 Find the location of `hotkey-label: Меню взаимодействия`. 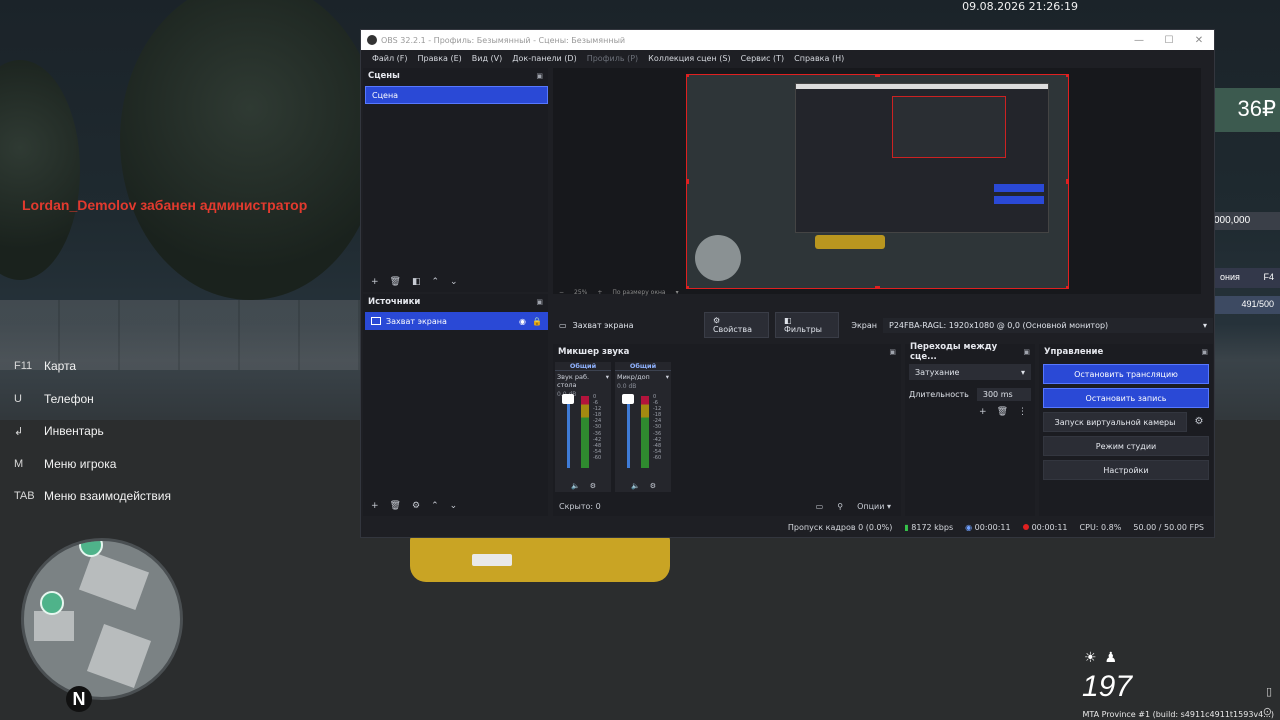

hotkey-label: Меню взаимодействия is located at coordinates (107, 496).